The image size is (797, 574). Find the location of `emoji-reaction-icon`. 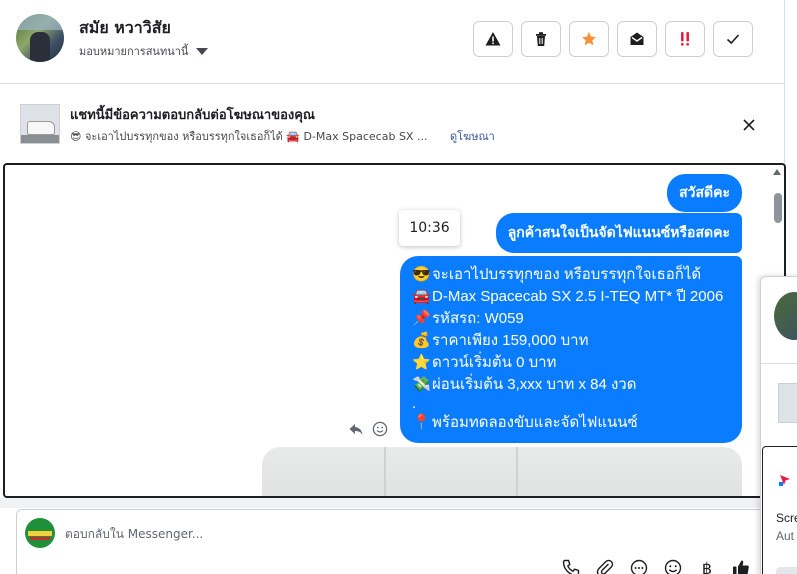

emoji-reaction-icon is located at coordinates (380, 429).